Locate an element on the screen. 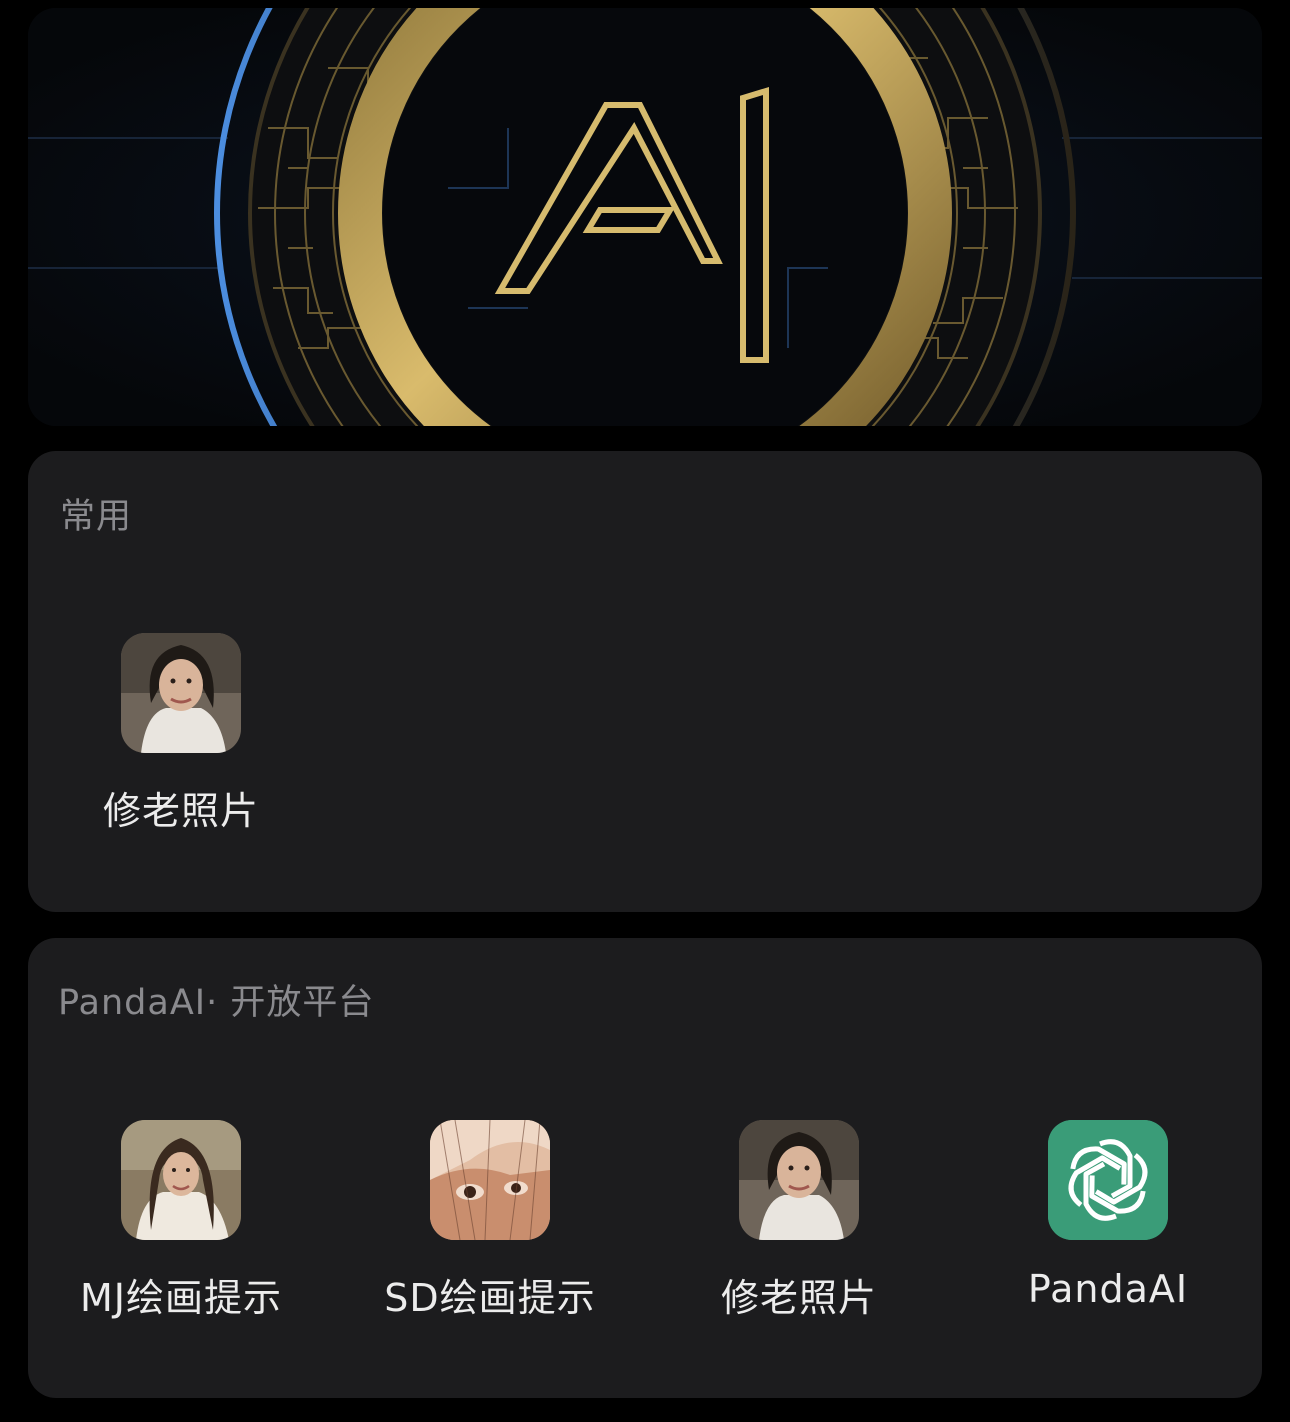 The height and width of the screenshot is (1422, 1290). closeup-portrait-icon is located at coordinates (490, 1180).